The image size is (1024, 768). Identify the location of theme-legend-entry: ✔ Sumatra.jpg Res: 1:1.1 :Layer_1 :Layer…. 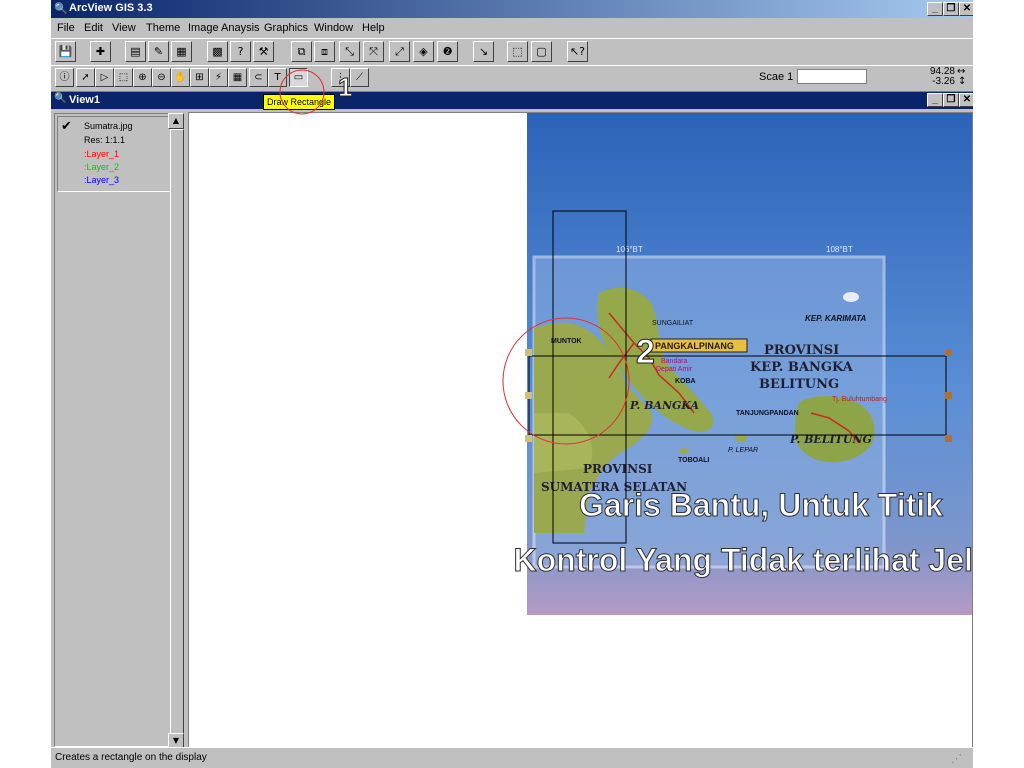
(115, 154).